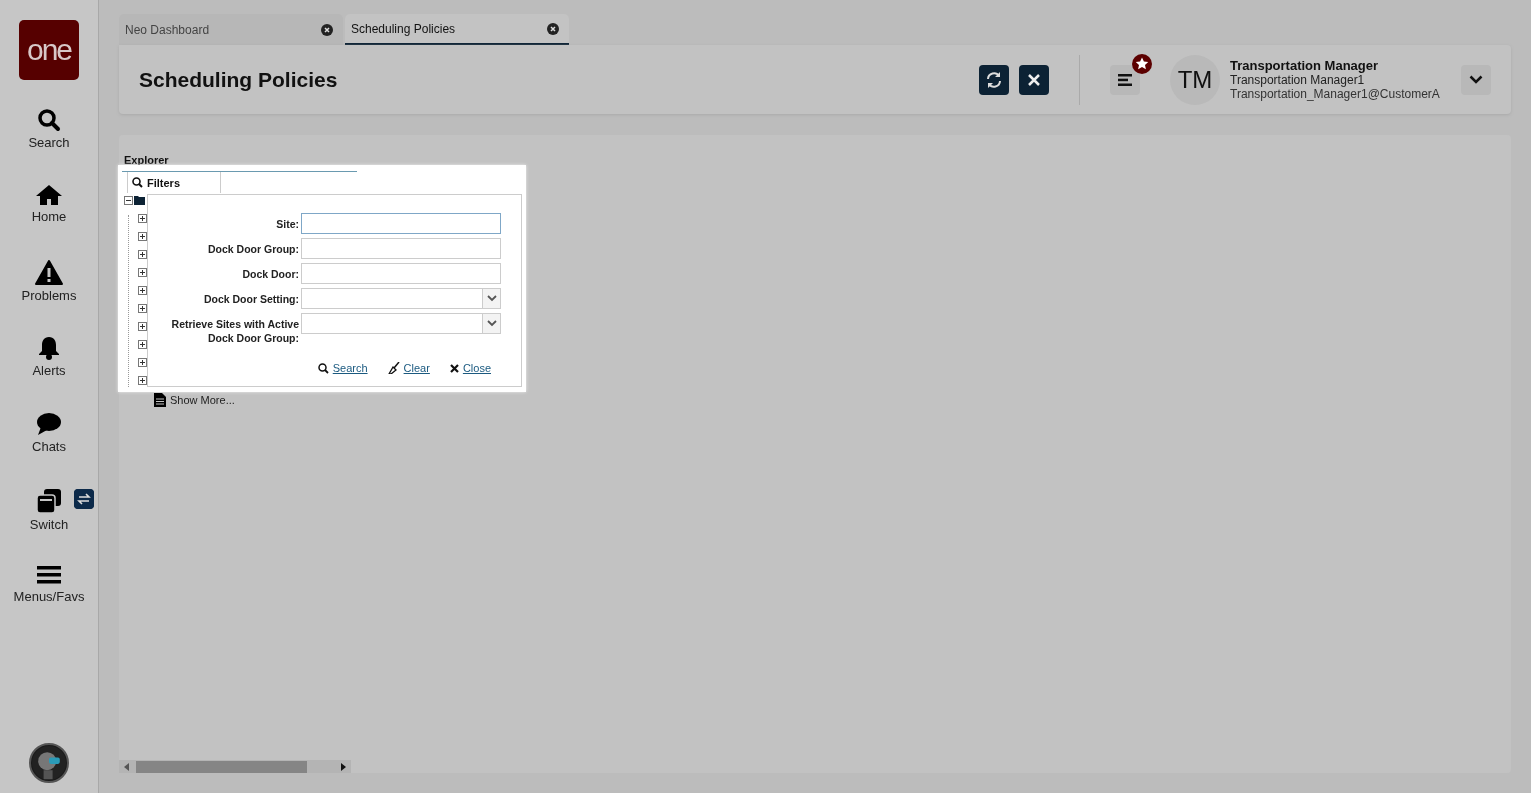 Image resolution: width=1531 pixels, height=793 pixels. What do you see at coordinates (1305, 65) in the screenshot?
I see `user-name: Transportation Manager` at bounding box center [1305, 65].